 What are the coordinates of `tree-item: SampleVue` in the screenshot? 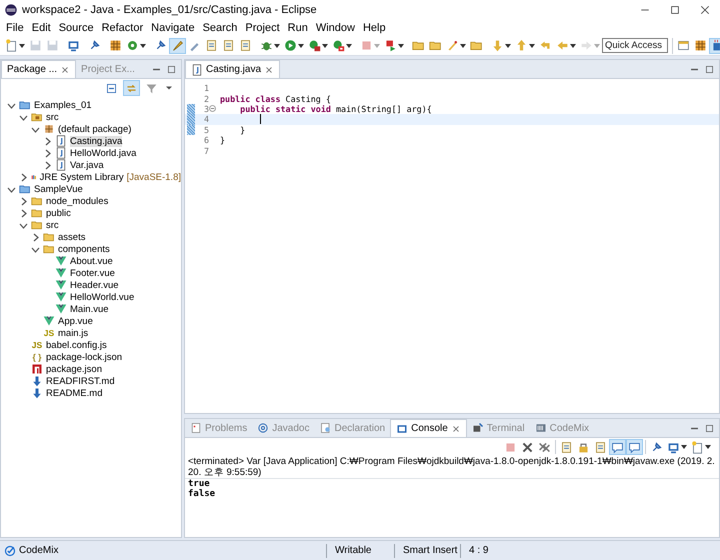 It's located at (58, 189).